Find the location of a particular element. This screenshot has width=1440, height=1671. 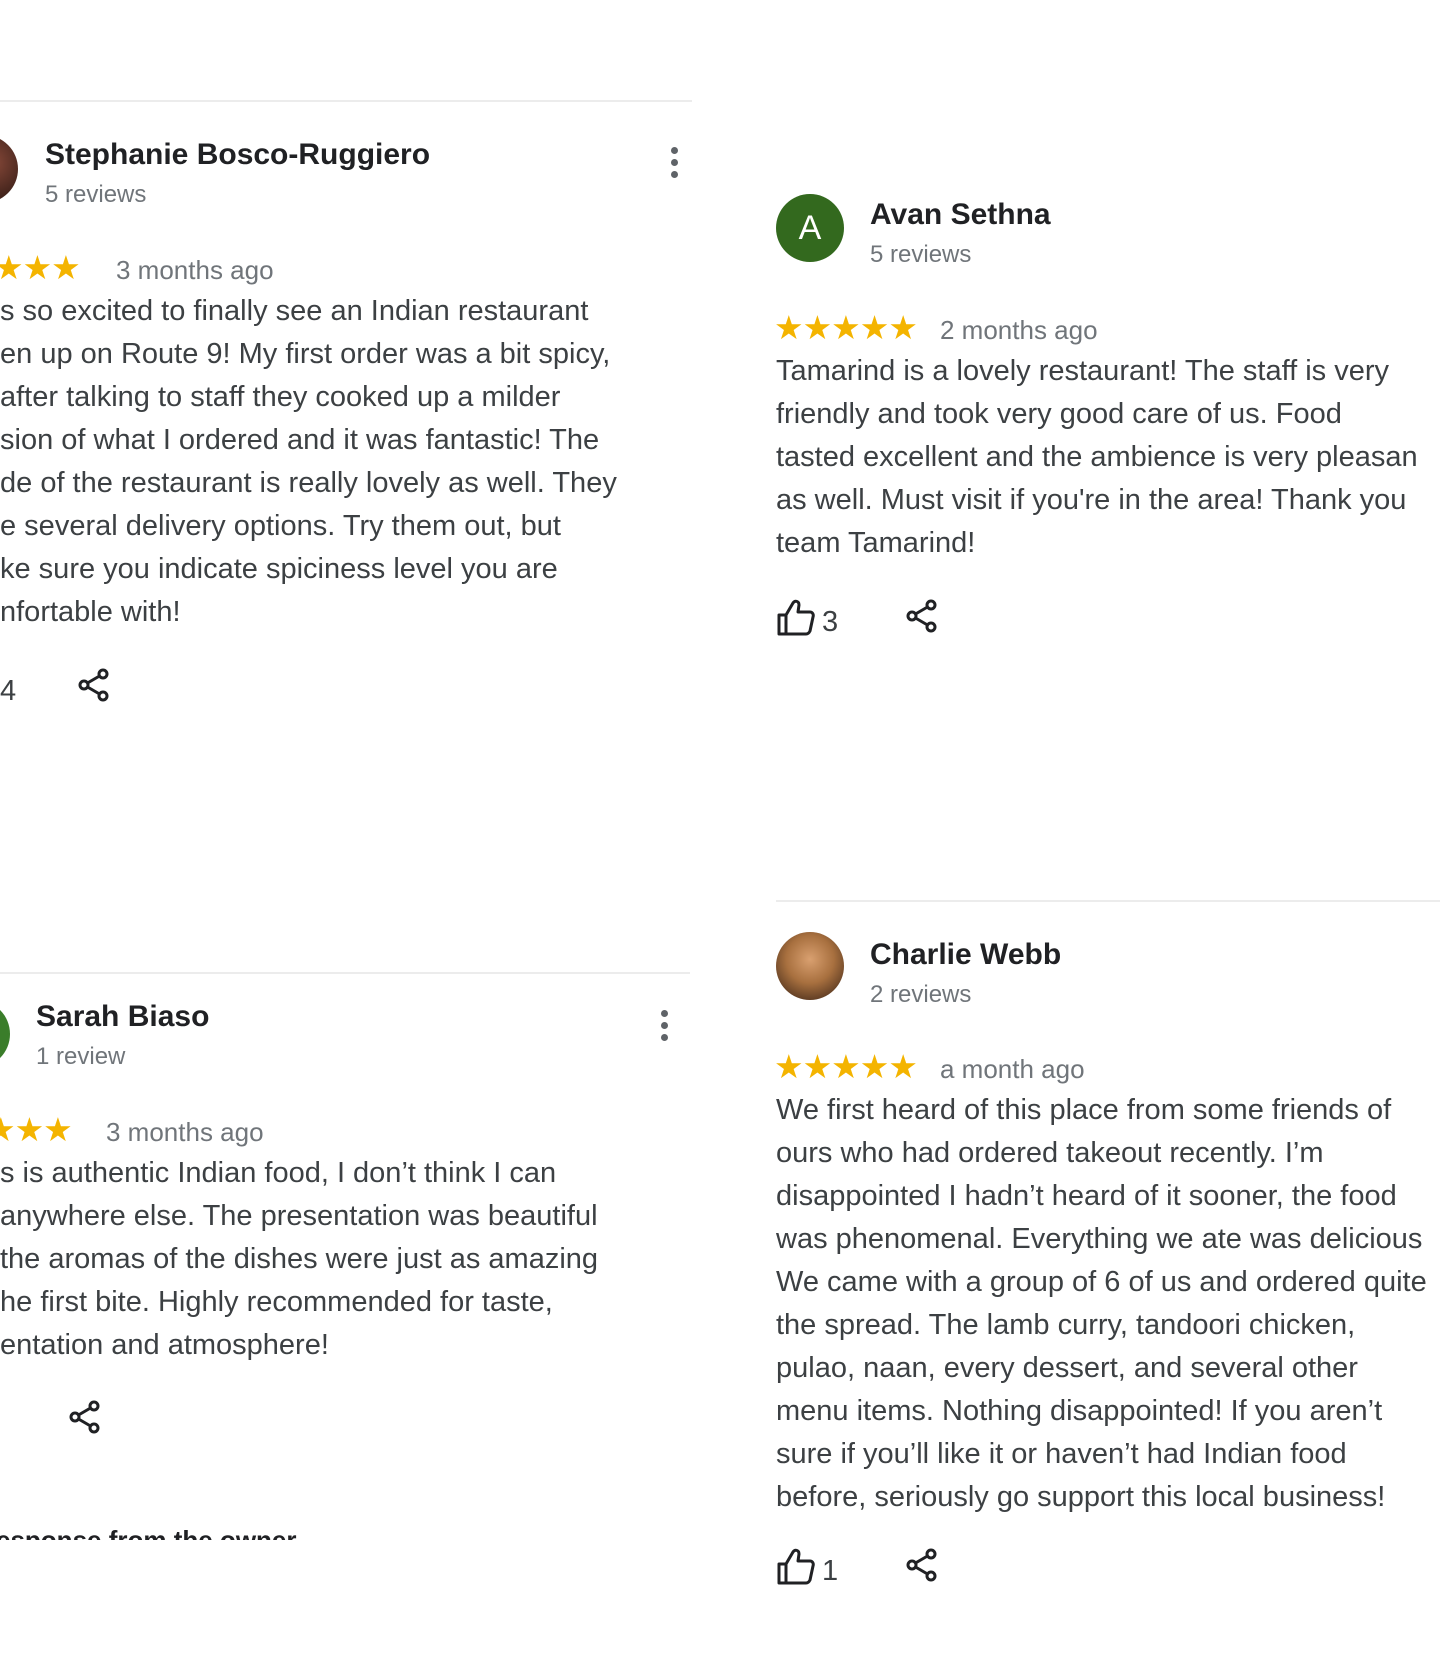

reviewer-name: Sarah Biaso is located at coordinates (122, 1017).